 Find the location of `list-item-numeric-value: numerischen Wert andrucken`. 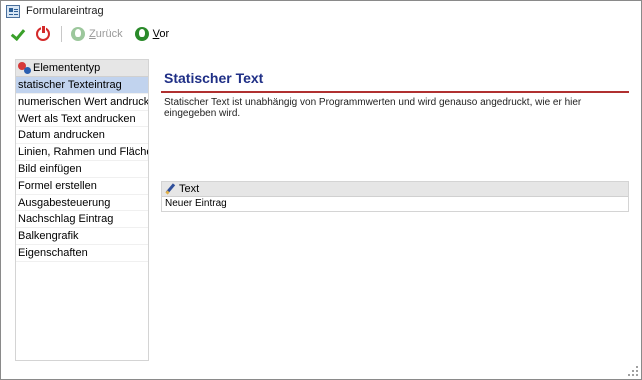

list-item-numeric-value: numerischen Wert andrucken is located at coordinates (82, 102).